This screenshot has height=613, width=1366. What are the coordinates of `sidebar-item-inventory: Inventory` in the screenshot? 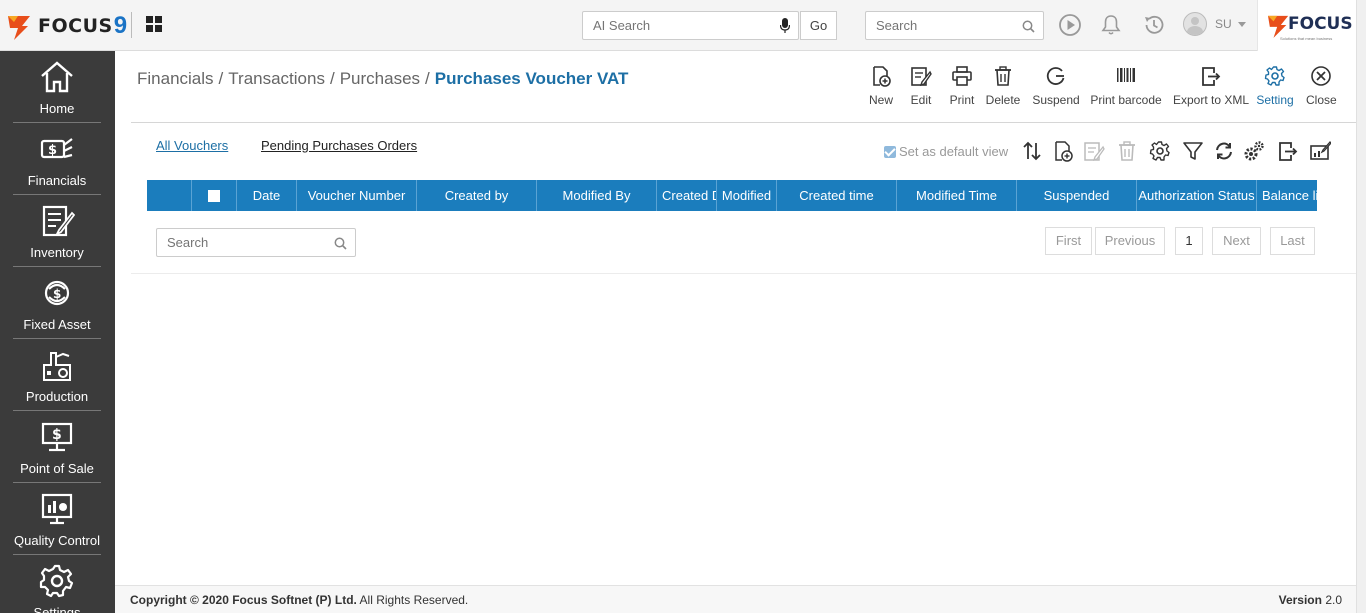 It's located at (57, 231).